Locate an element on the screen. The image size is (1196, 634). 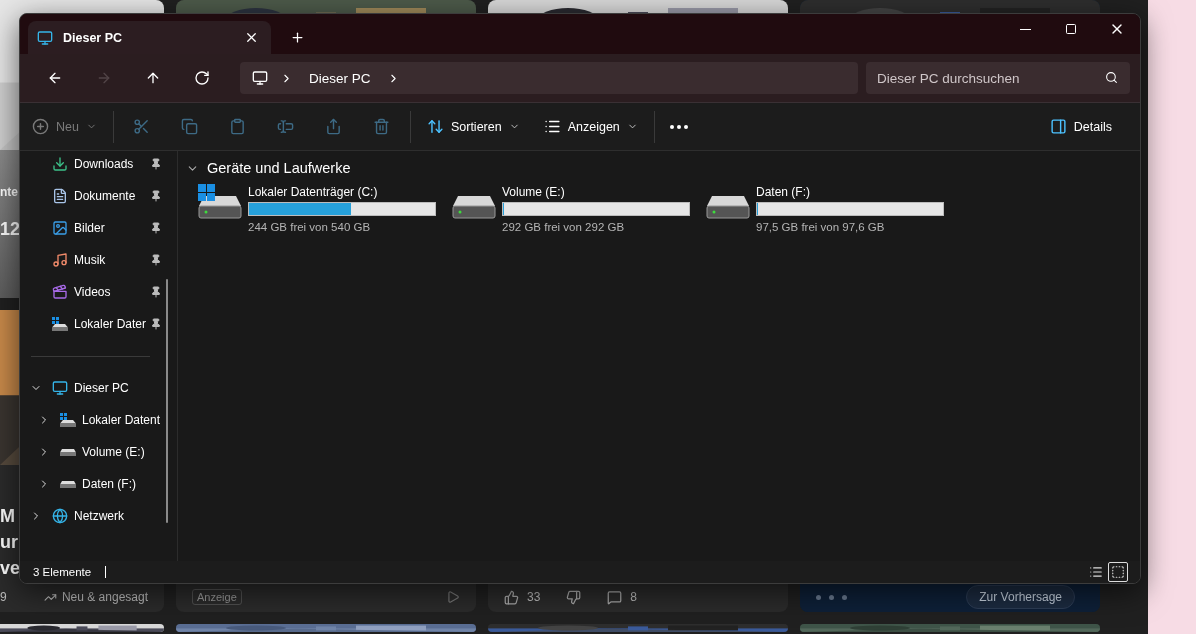
trash-icon is located at coordinates (382, 126).